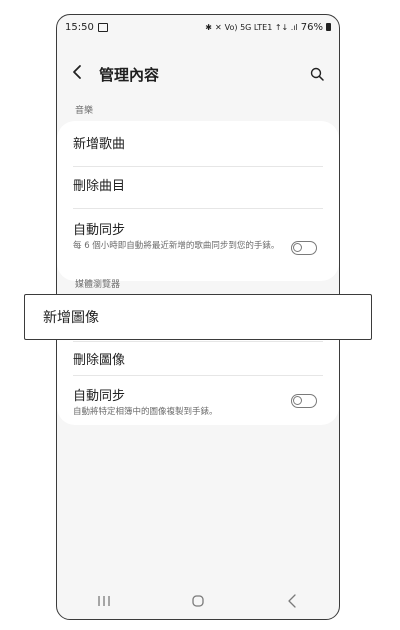 This screenshot has height=630, width=400. I want to click on nav-back-icon, so click(292, 601).